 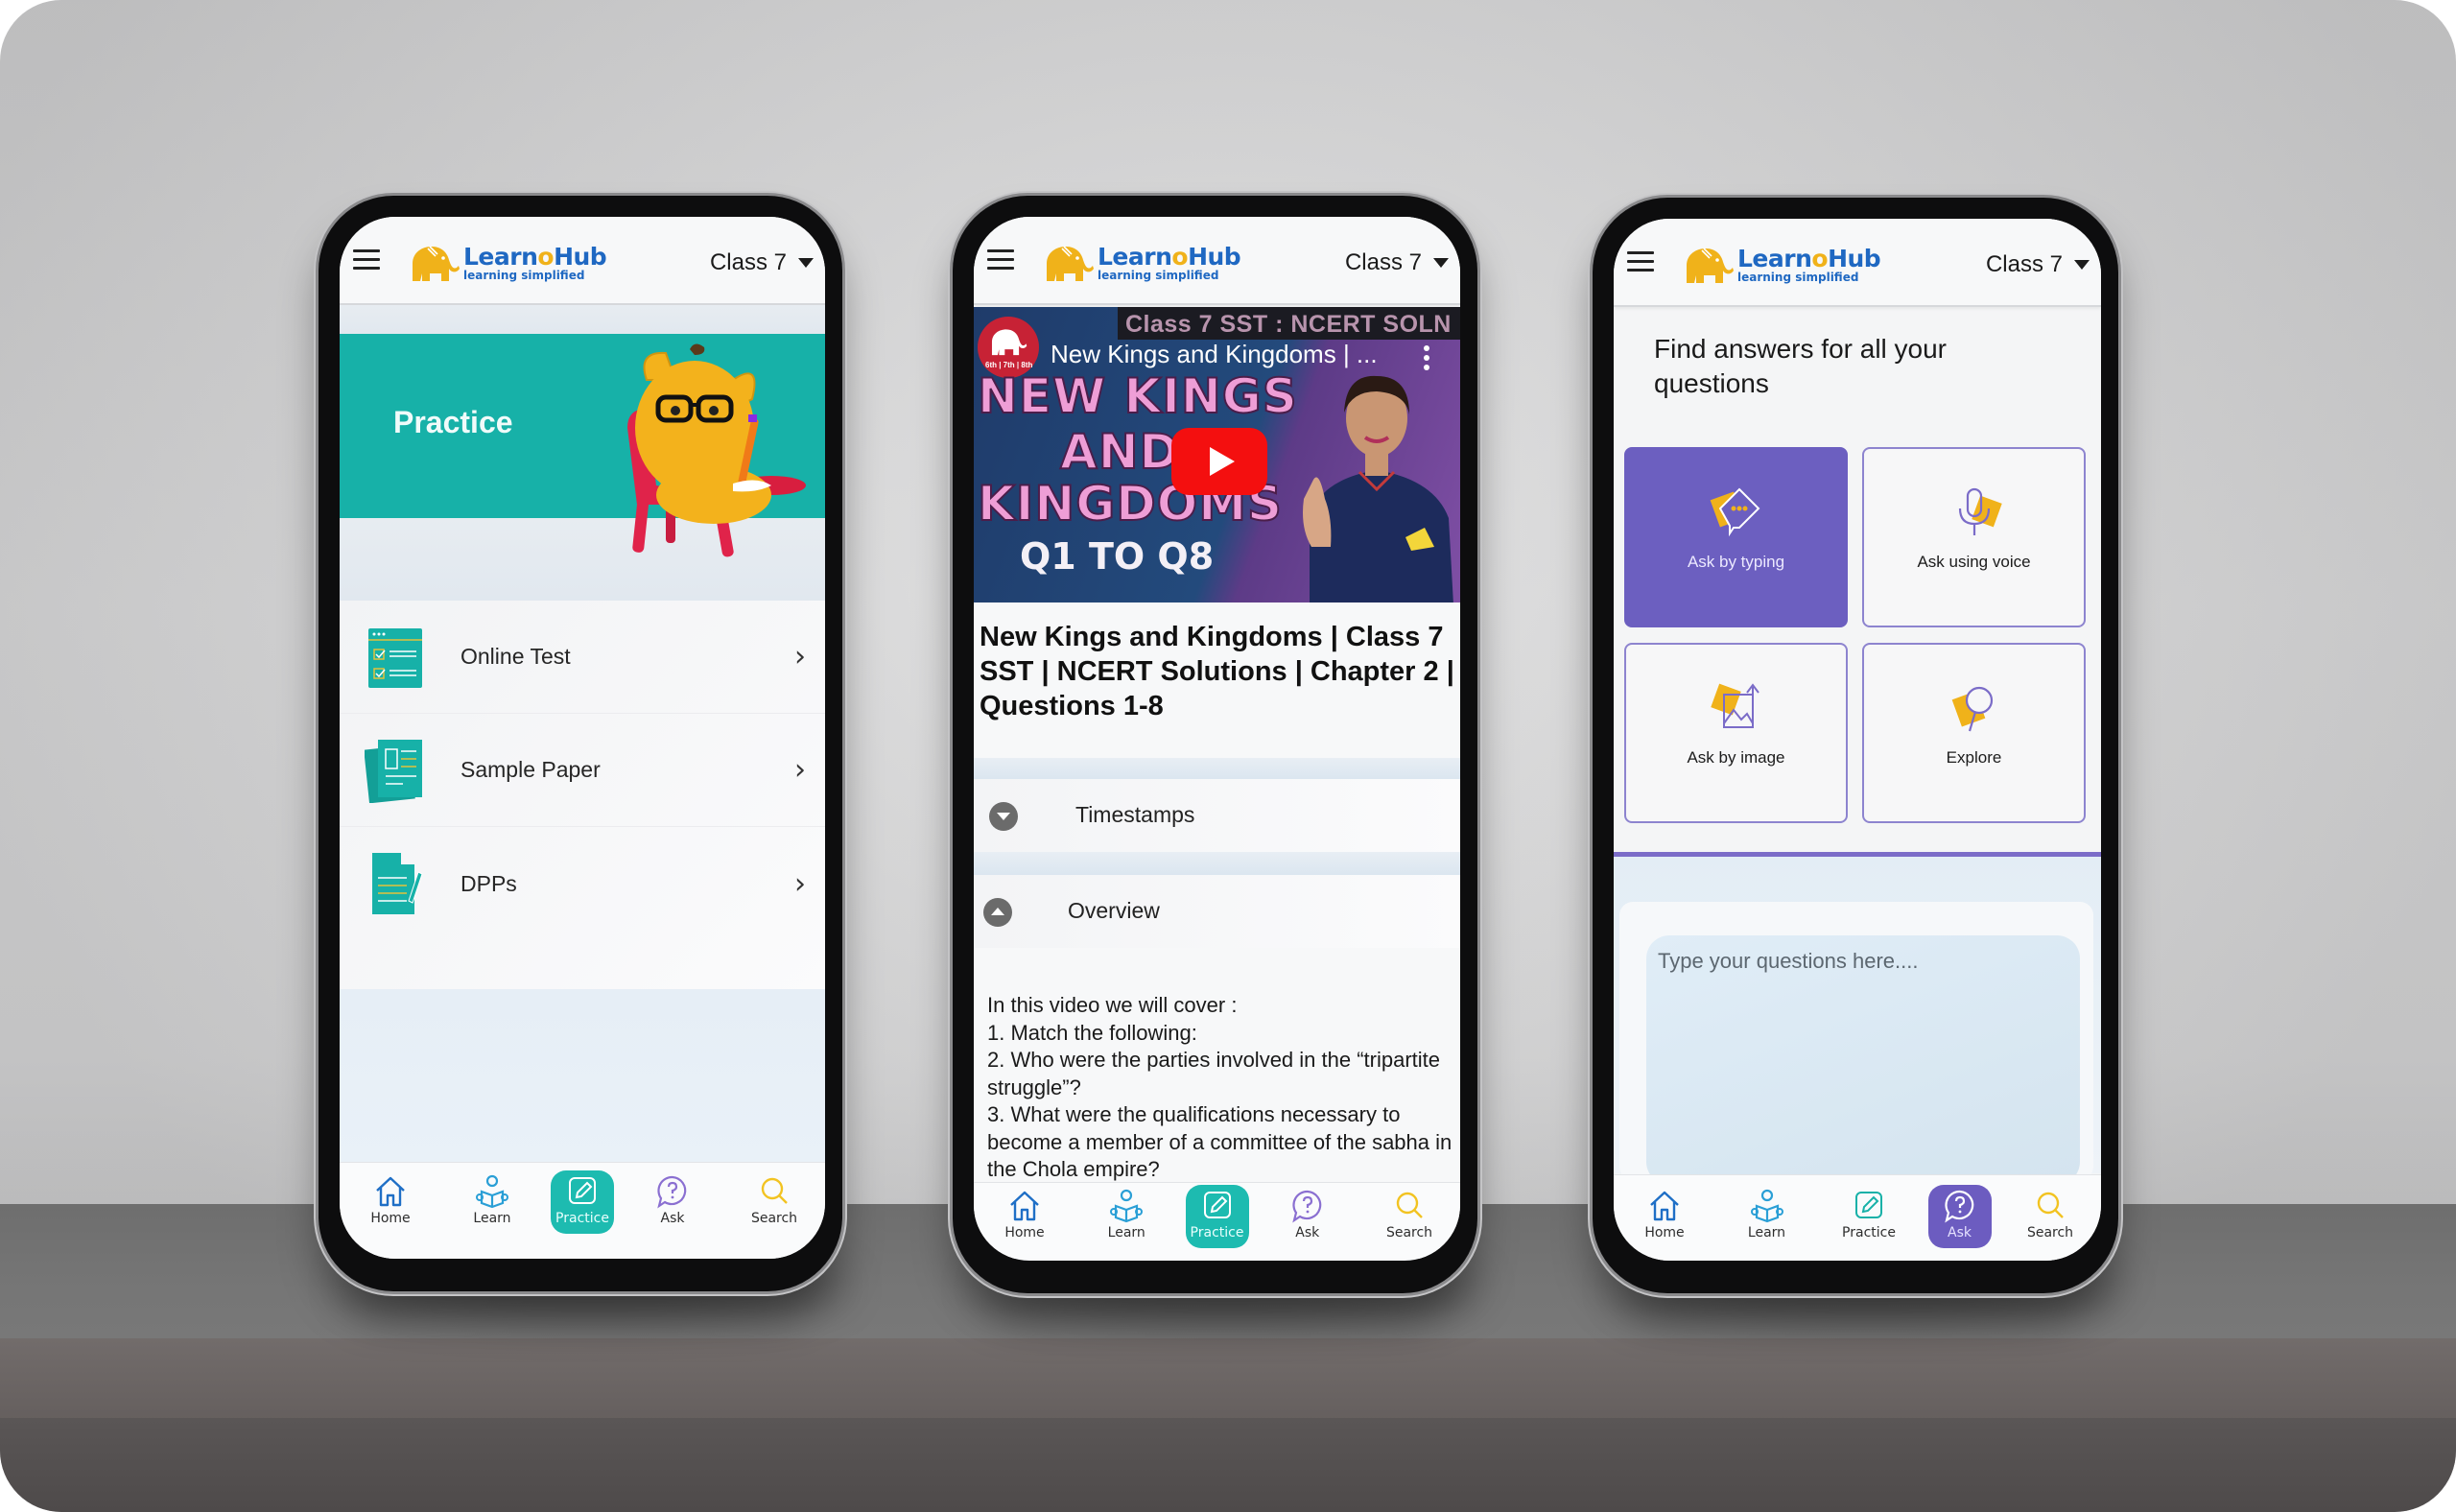 What do you see at coordinates (1974, 562) in the screenshot?
I see `option-label: Ask using voice` at bounding box center [1974, 562].